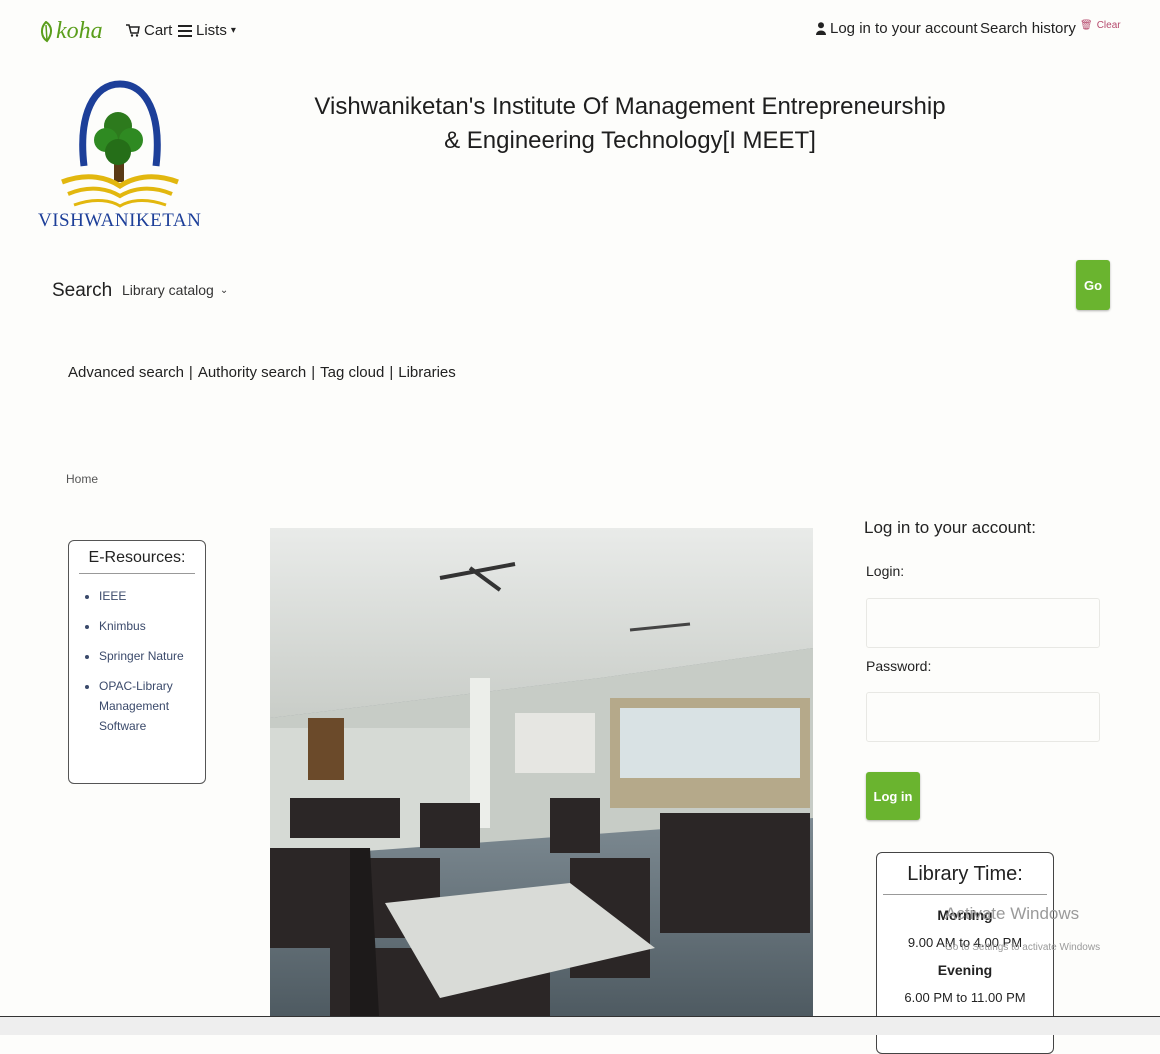 Image resolution: width=1160 pixels, height=1054 pixels. Describe the element at coordinates (630, 140) in the screenshot. I see `institute-title-line2: & Engineering Technology[I MEET]` at that location.